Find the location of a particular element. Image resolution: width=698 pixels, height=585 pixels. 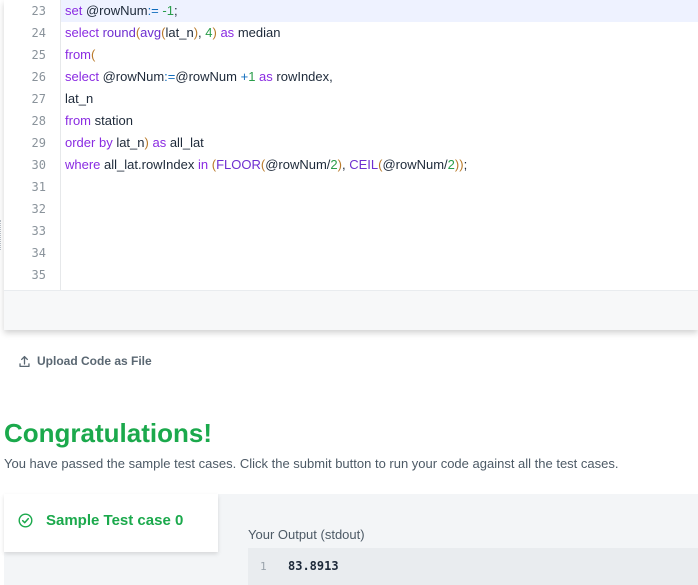

code-token: rowIndex, is located at coordinates (304, 76).